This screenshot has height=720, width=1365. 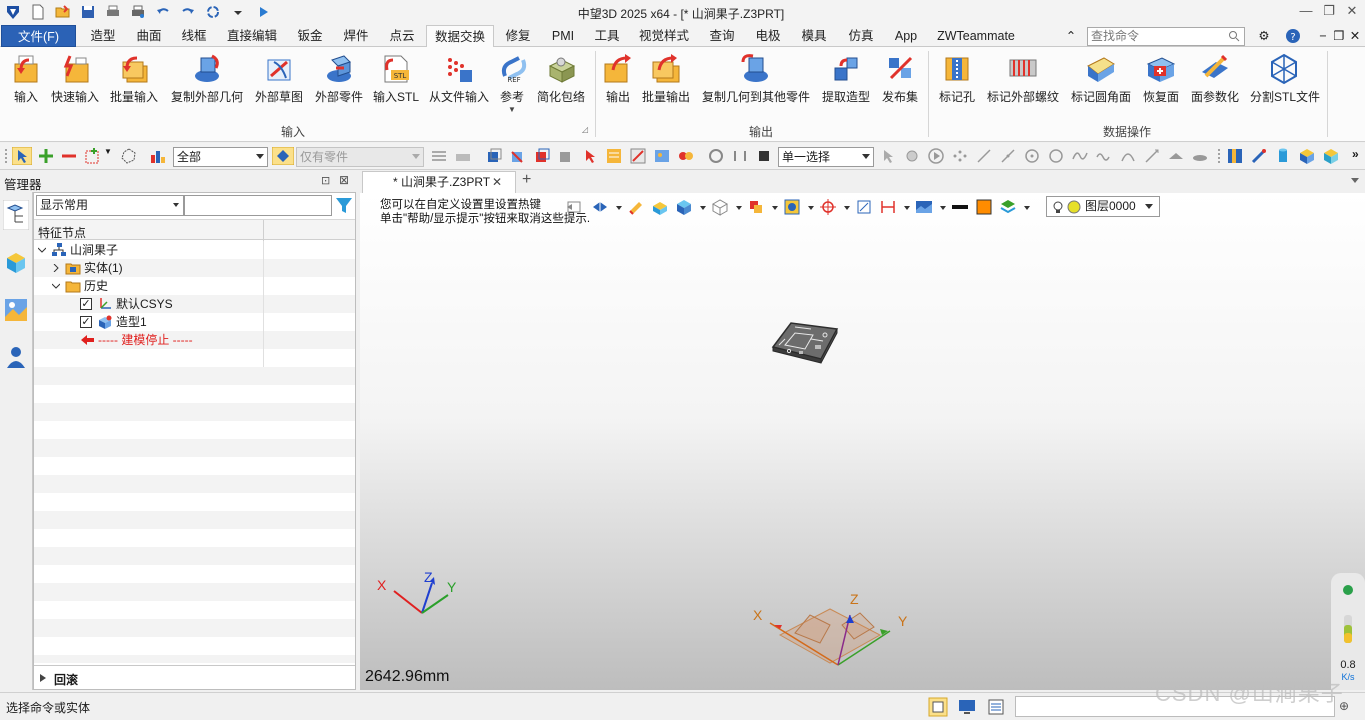 I want to click on dialog-launcher-icon: ◿, so click(x=585, y=129).